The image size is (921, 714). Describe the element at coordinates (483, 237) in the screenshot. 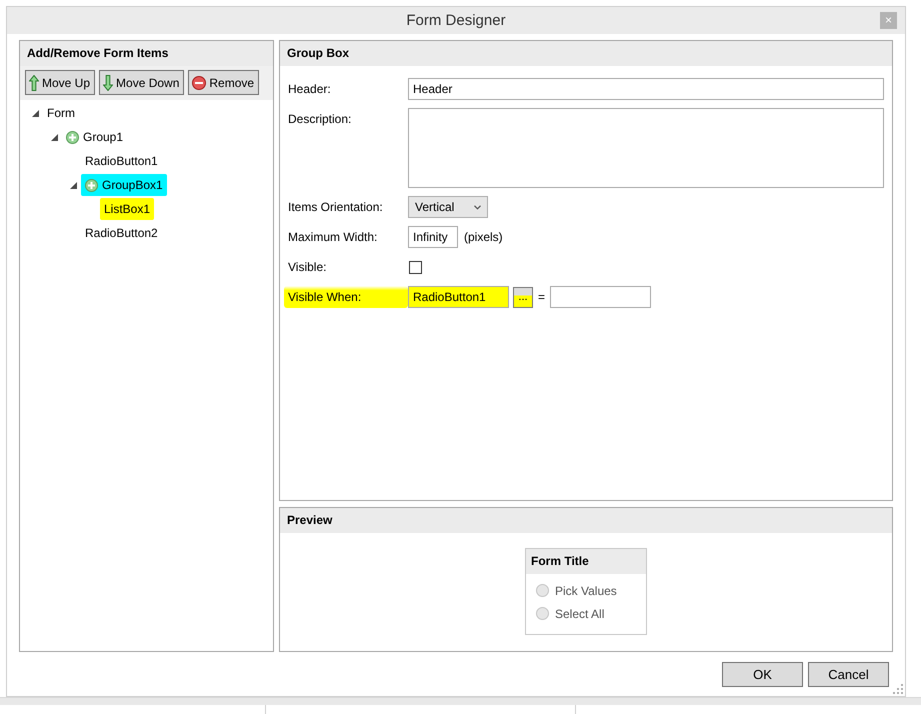

I see `unit-label: (pixels)` at that location.